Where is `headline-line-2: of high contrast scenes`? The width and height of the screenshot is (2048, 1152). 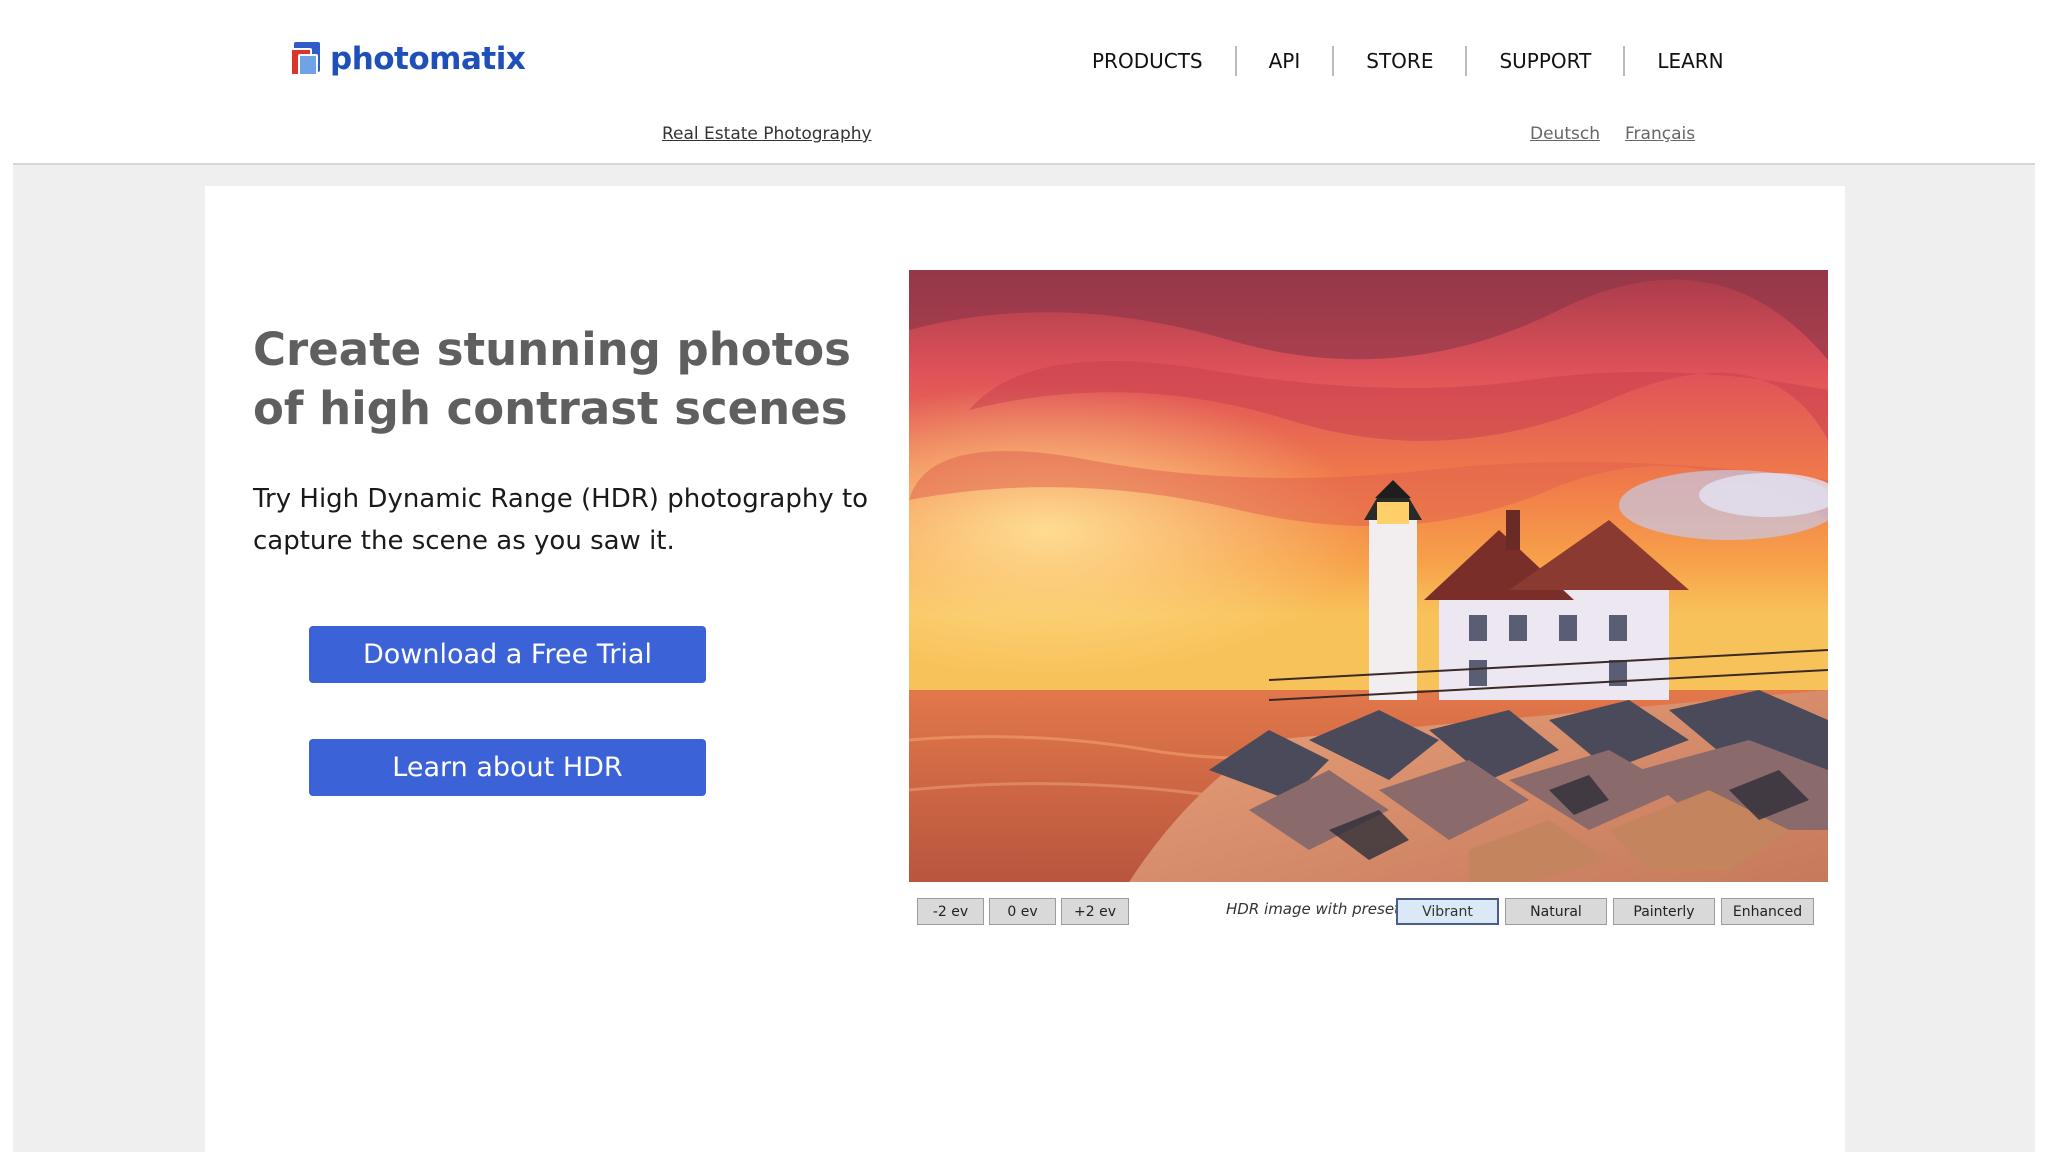
headline-line-2: of high contrast scenes is located at coordinates (550, 408).